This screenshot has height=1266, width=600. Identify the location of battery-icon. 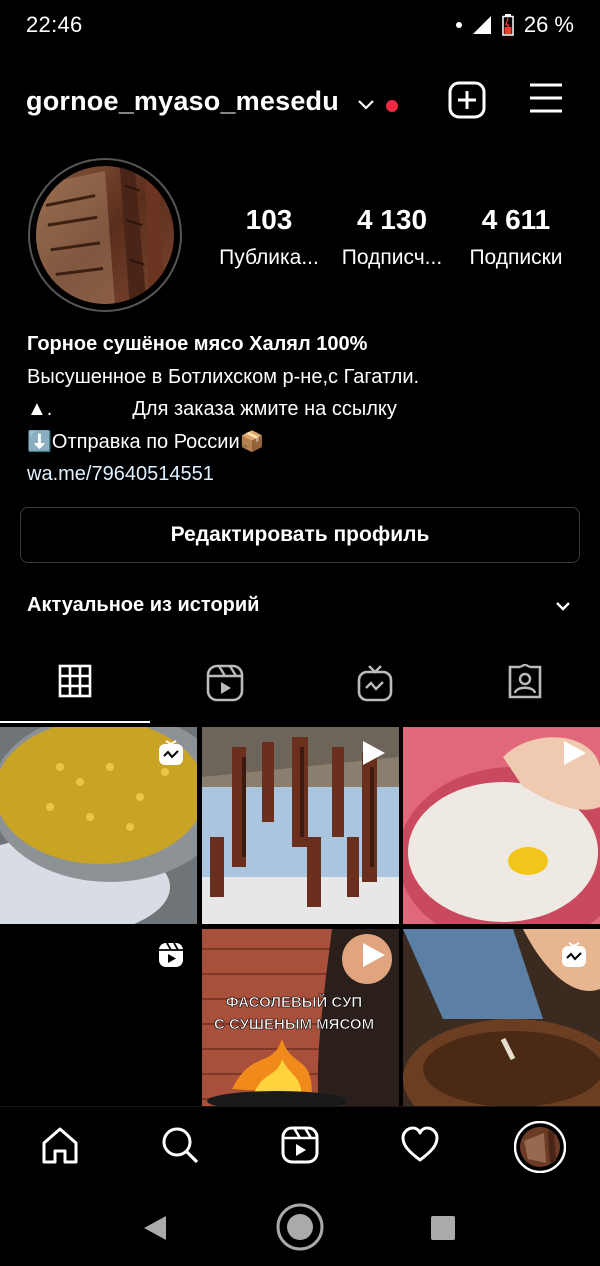
(508, 25).